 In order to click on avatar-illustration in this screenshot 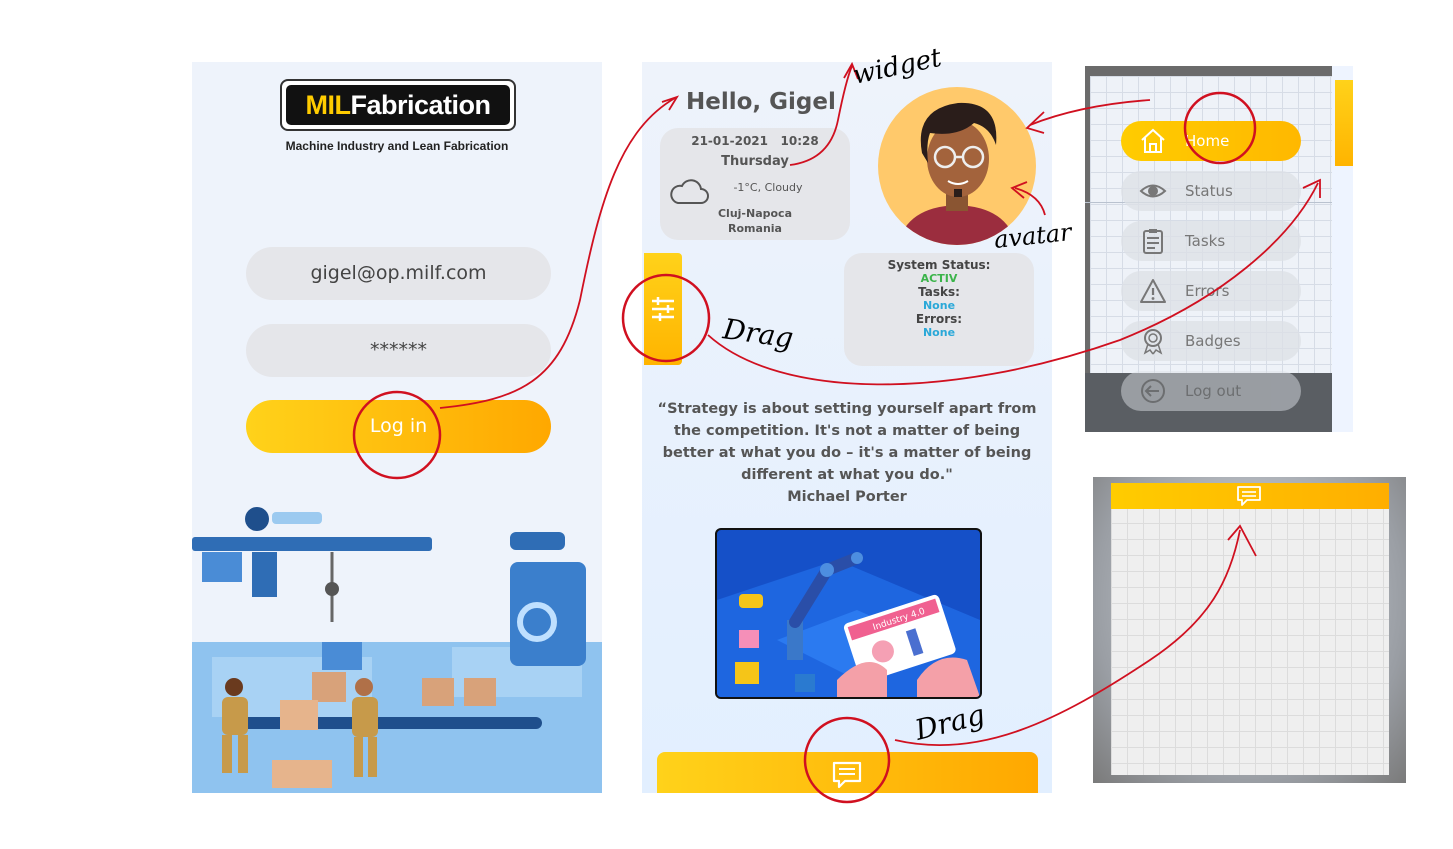, I will do `click(957, 173)`.